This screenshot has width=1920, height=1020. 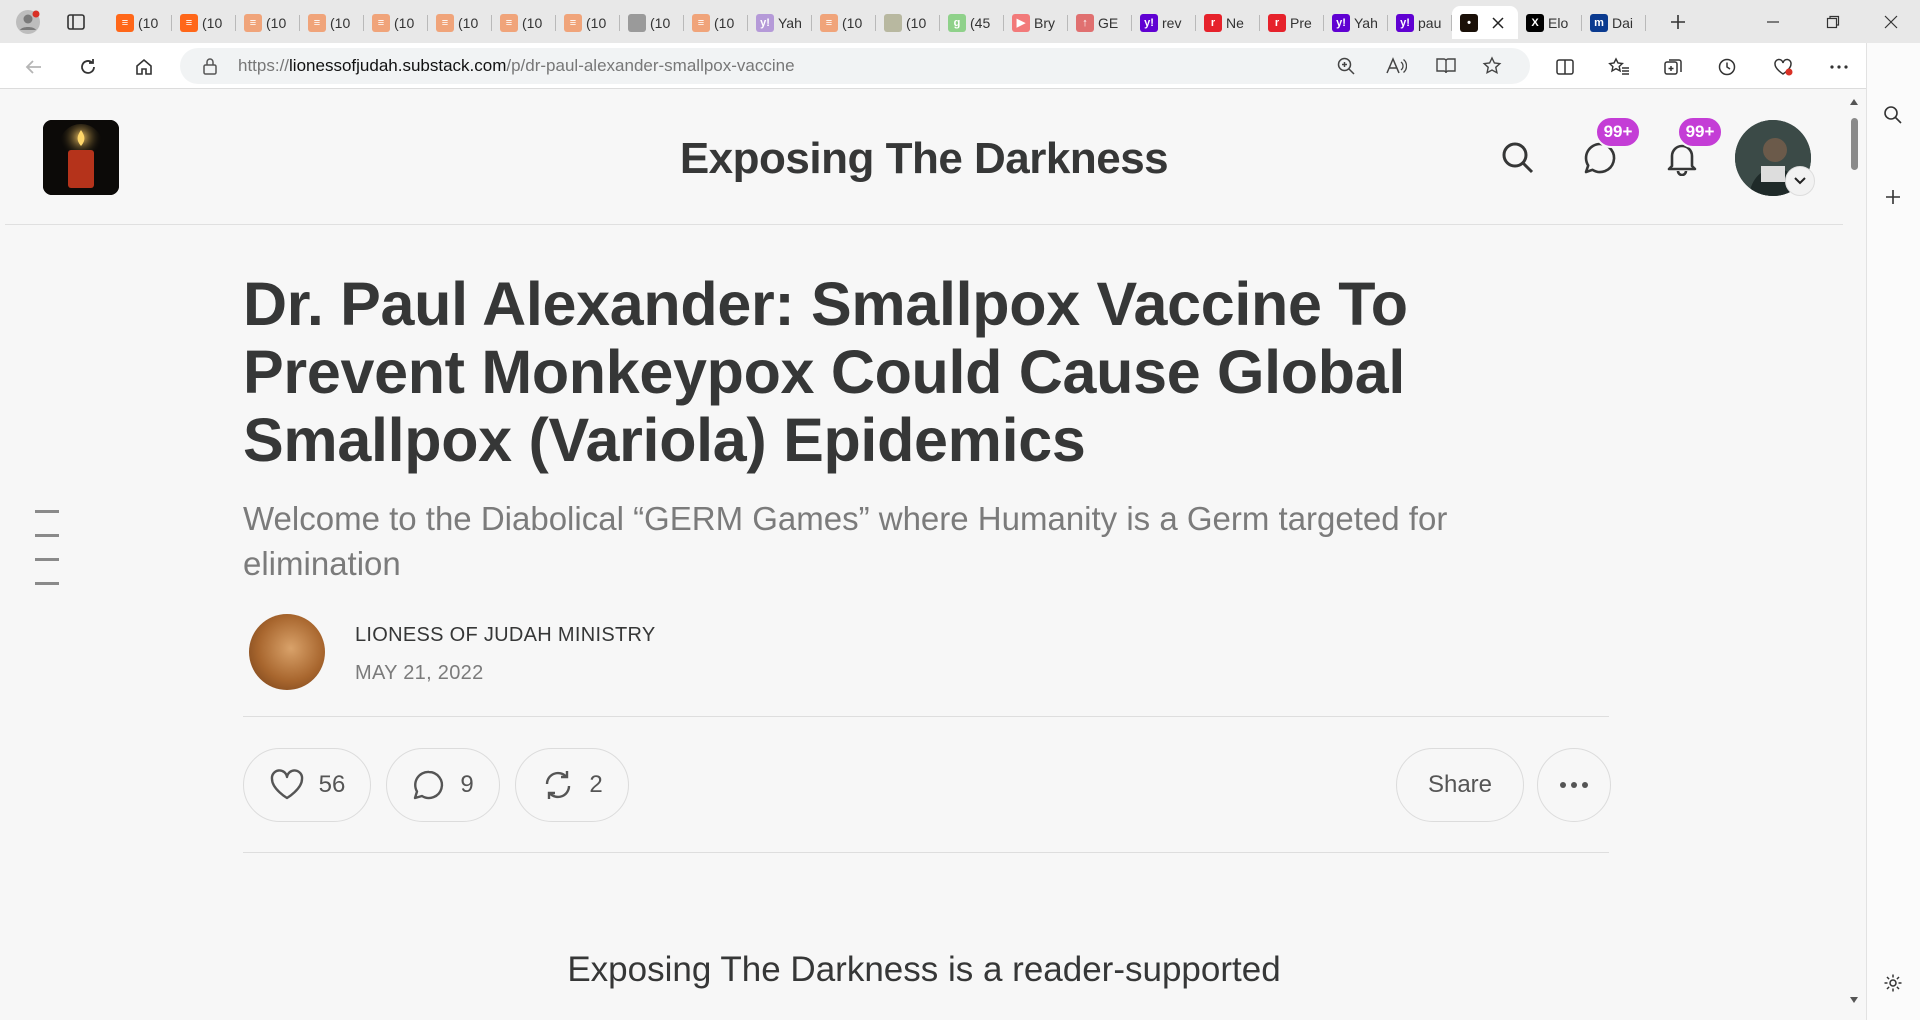 I want to click on split-screen-icon, so click(x=1565, y=67).